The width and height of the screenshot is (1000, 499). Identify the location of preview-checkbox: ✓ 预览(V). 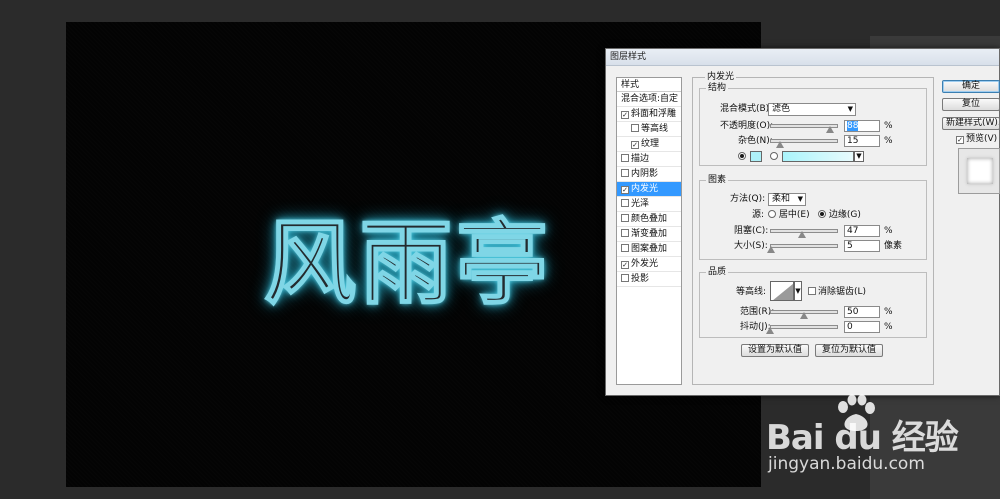
(976, 139).